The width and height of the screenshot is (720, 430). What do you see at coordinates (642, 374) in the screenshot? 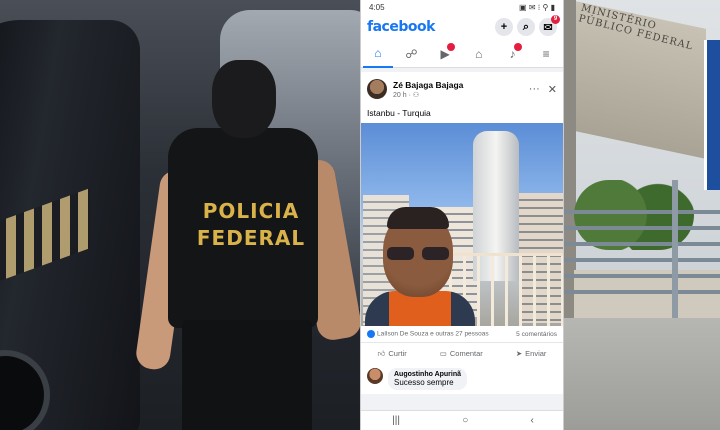
I see `sidewalk` at bounding box center [642, 374].